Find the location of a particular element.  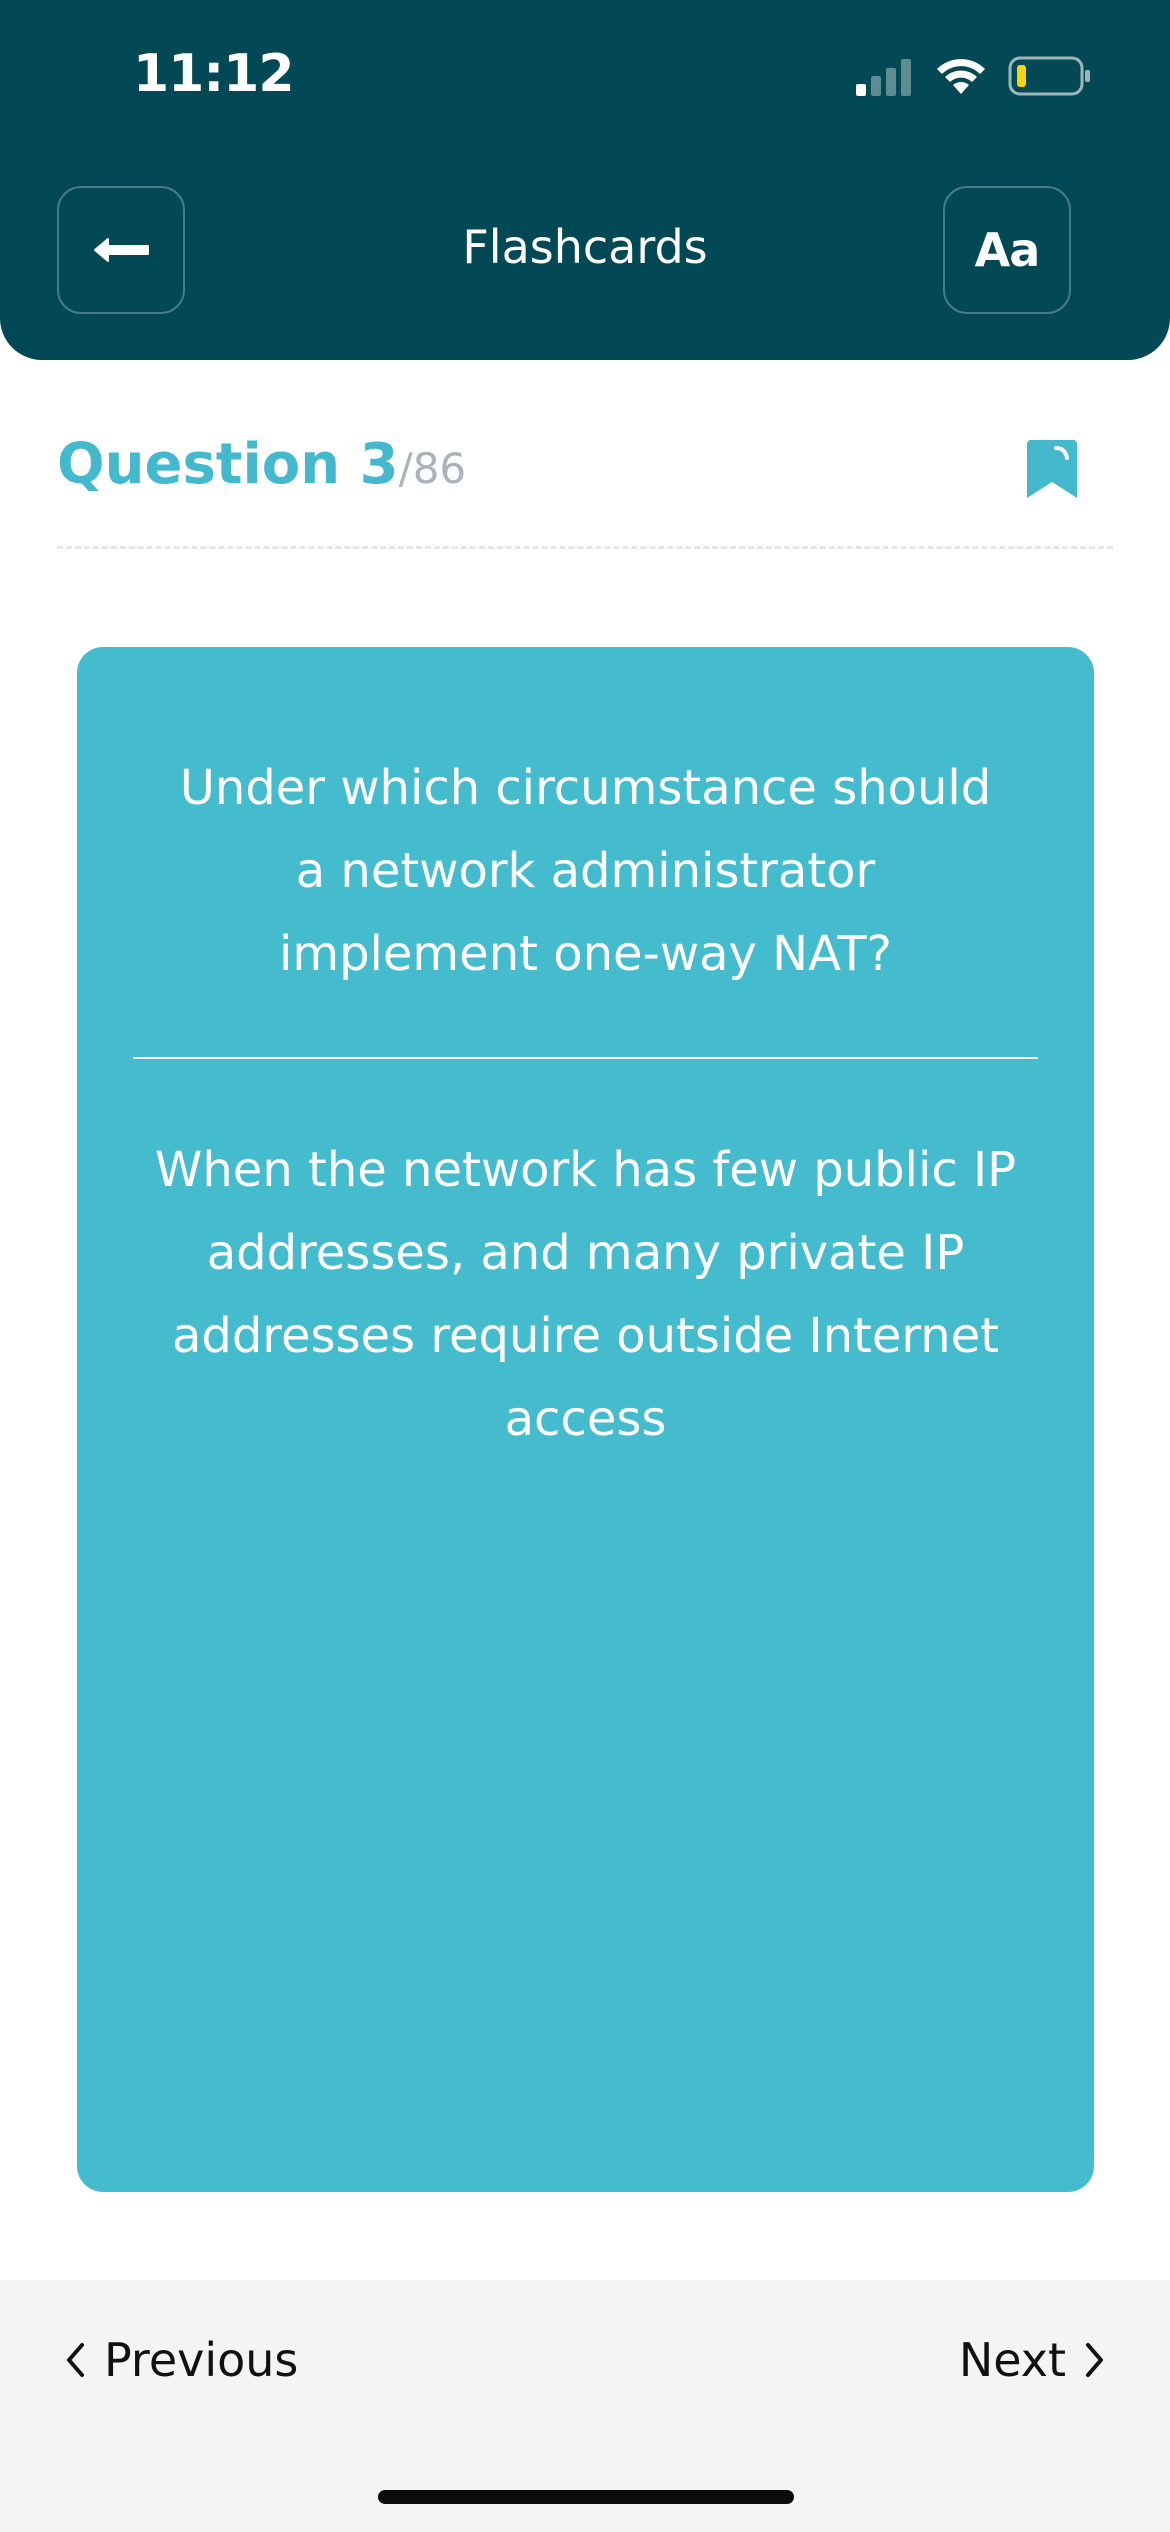

next-label: Next is located at coordinates (1012, 2360).